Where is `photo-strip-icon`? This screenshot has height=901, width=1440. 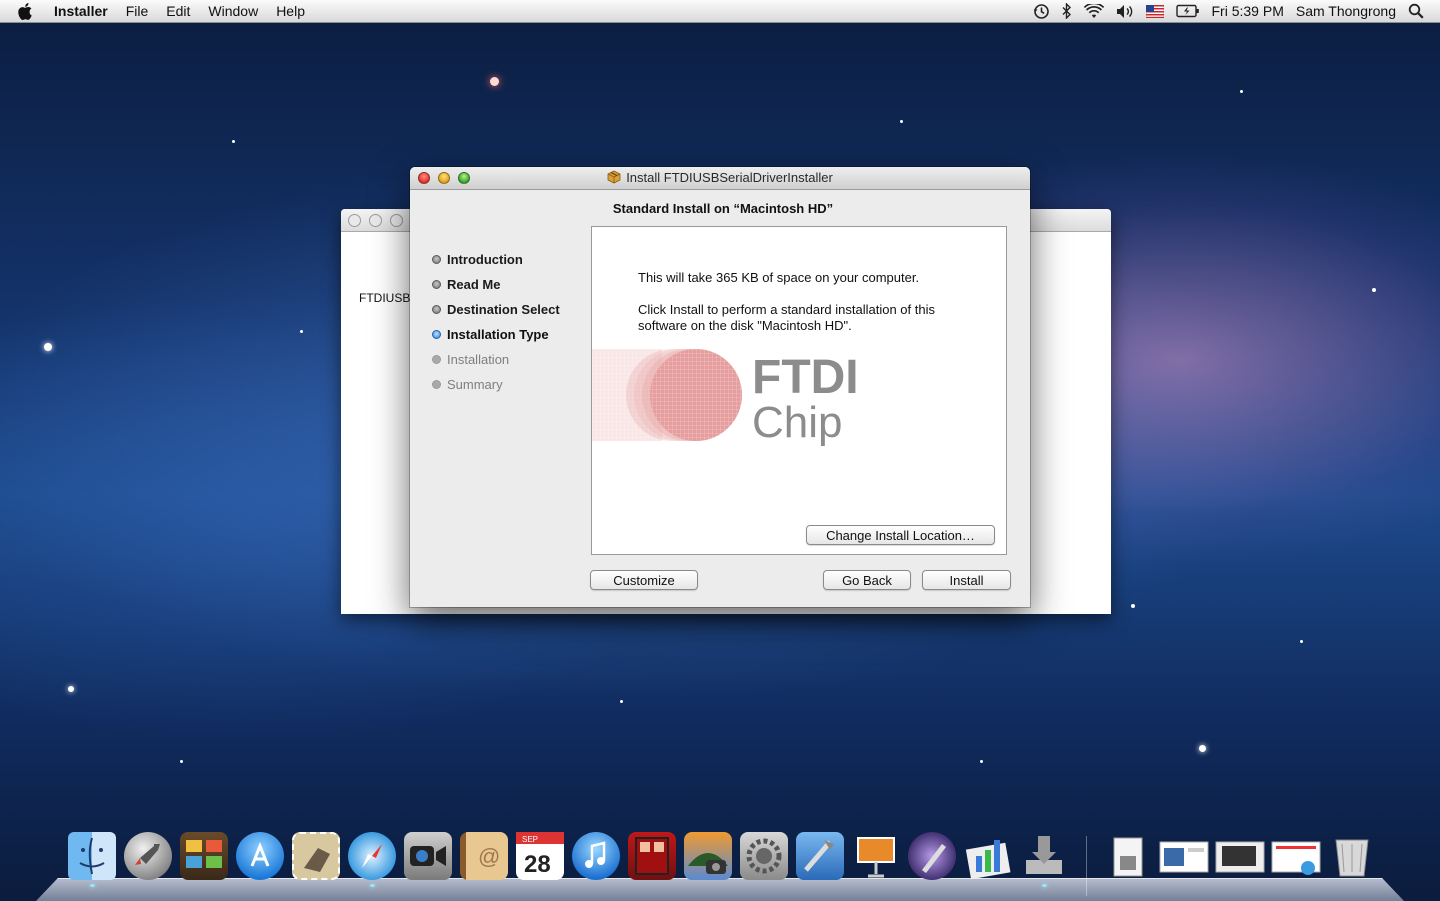
photo-strip-icon is located at coordinates (652, 856).